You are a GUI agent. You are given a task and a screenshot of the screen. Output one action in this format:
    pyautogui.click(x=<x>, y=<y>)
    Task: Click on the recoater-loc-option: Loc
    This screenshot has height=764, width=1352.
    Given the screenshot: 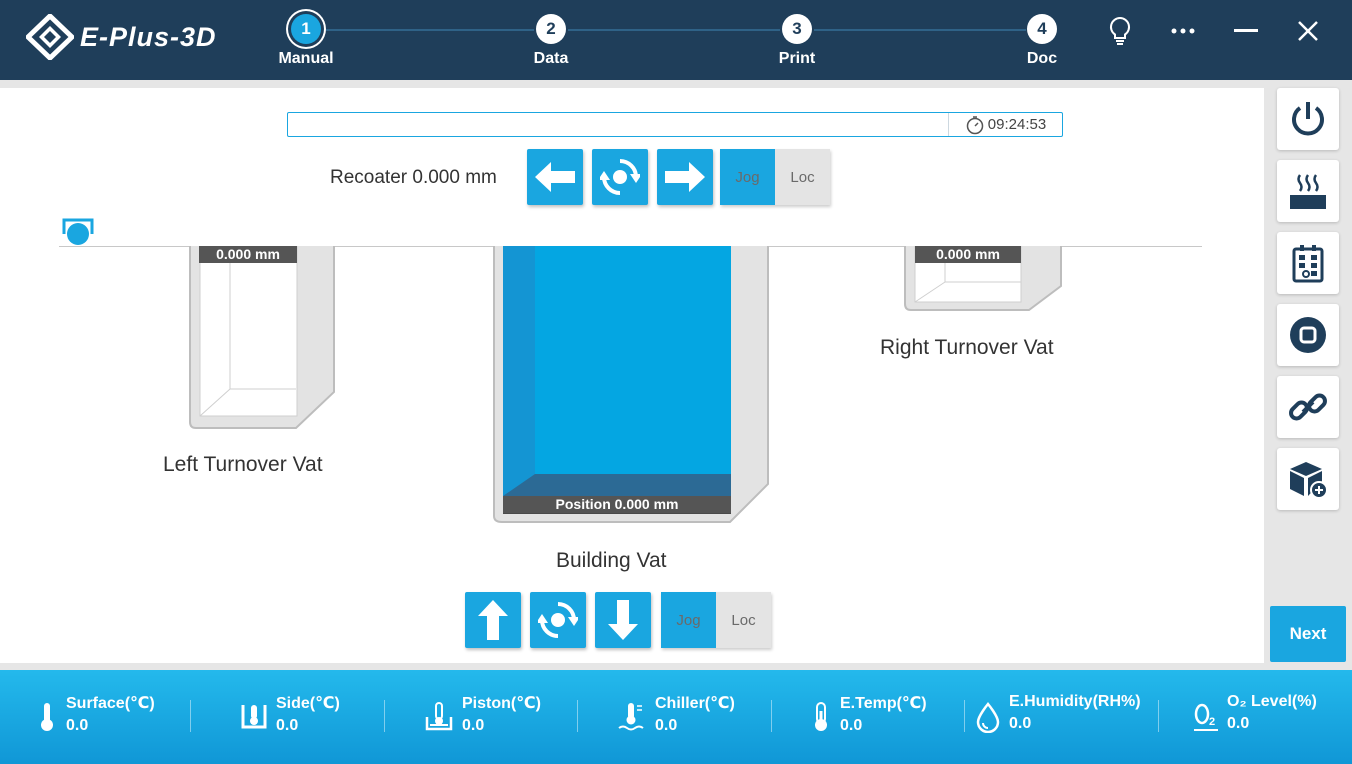 What is the action you would take?
    pyautogui.click(x=802, y=177)
    